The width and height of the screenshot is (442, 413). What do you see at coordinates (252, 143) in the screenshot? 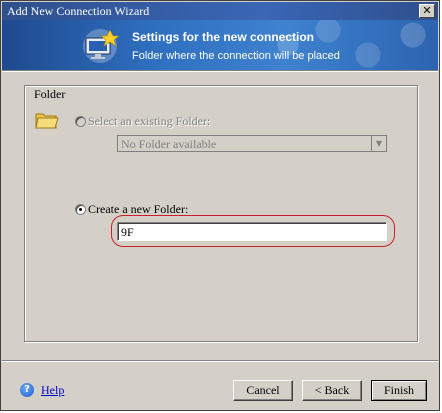
I see `existing-folder-dropdown: No Folder available ▼` at bounding box center [252, 143].